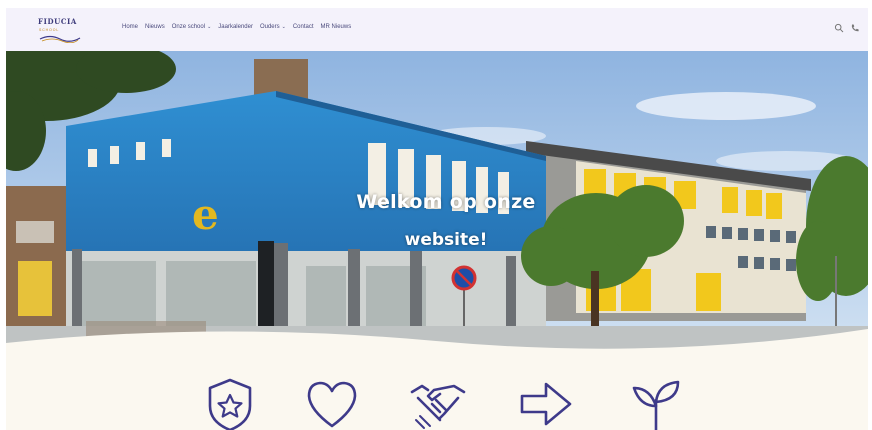 This screenshot has width=872, height=430. I want to click on shield-star-icon, so click(230, 403).